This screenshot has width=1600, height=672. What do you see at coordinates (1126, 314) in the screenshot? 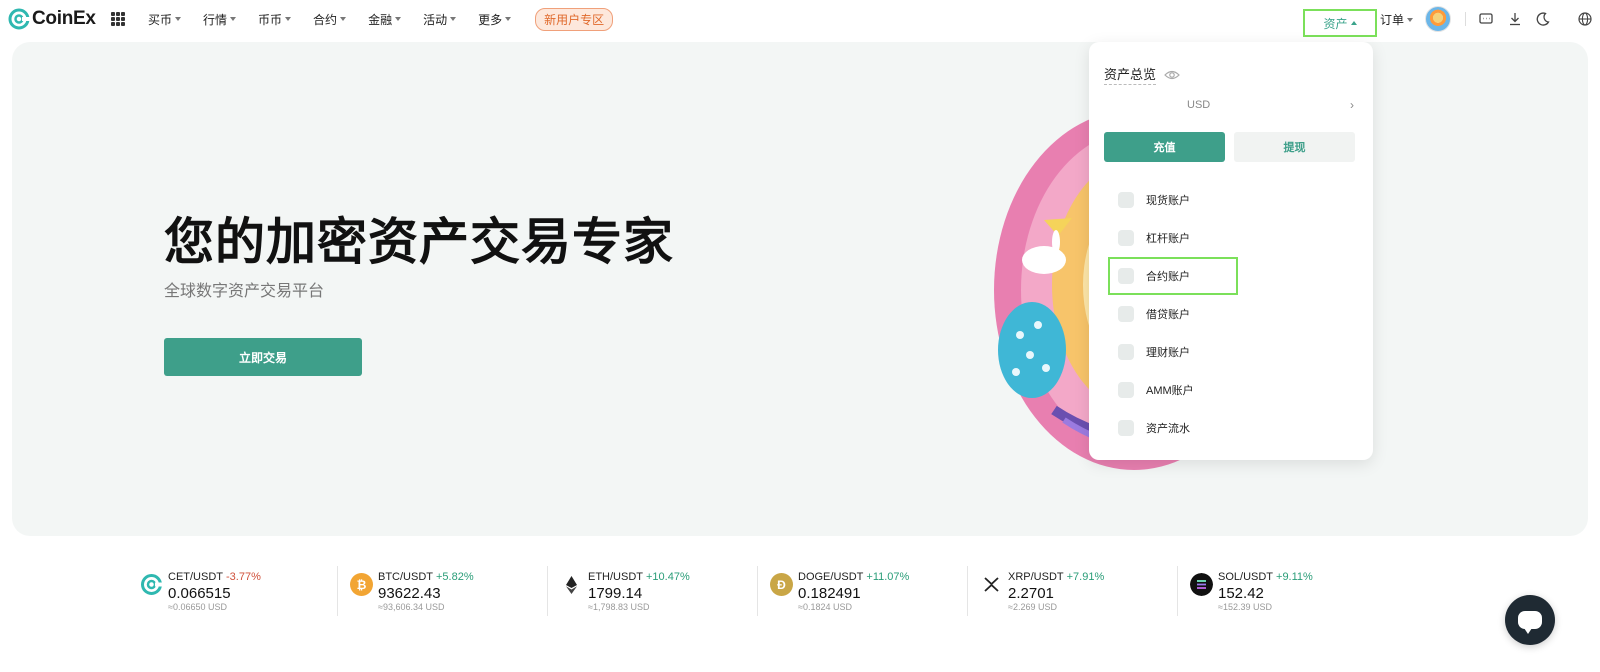
I see `loan-icon` at bounding box center [1126, 314].